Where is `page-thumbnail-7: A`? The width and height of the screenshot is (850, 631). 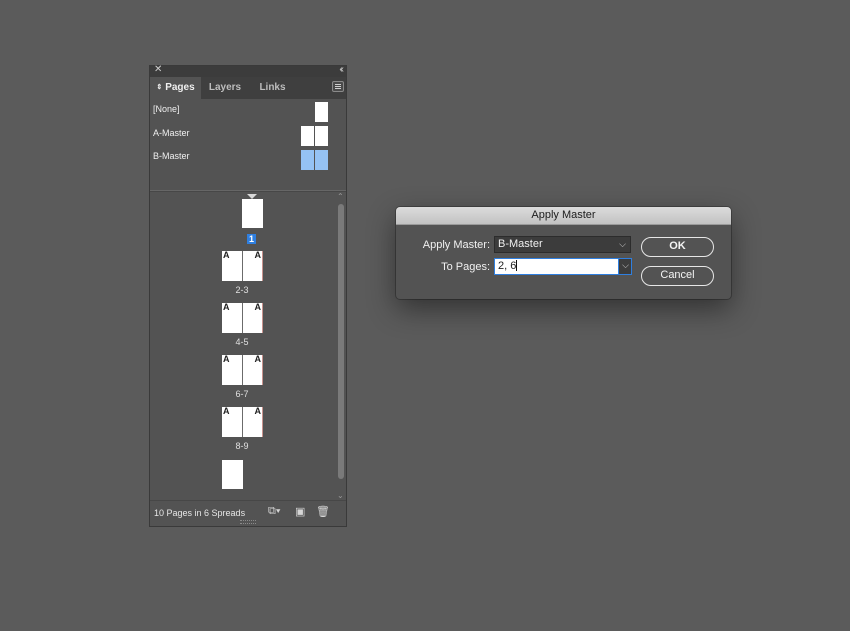 page-thumbnail-7: A is located at coordinates (253, 369).